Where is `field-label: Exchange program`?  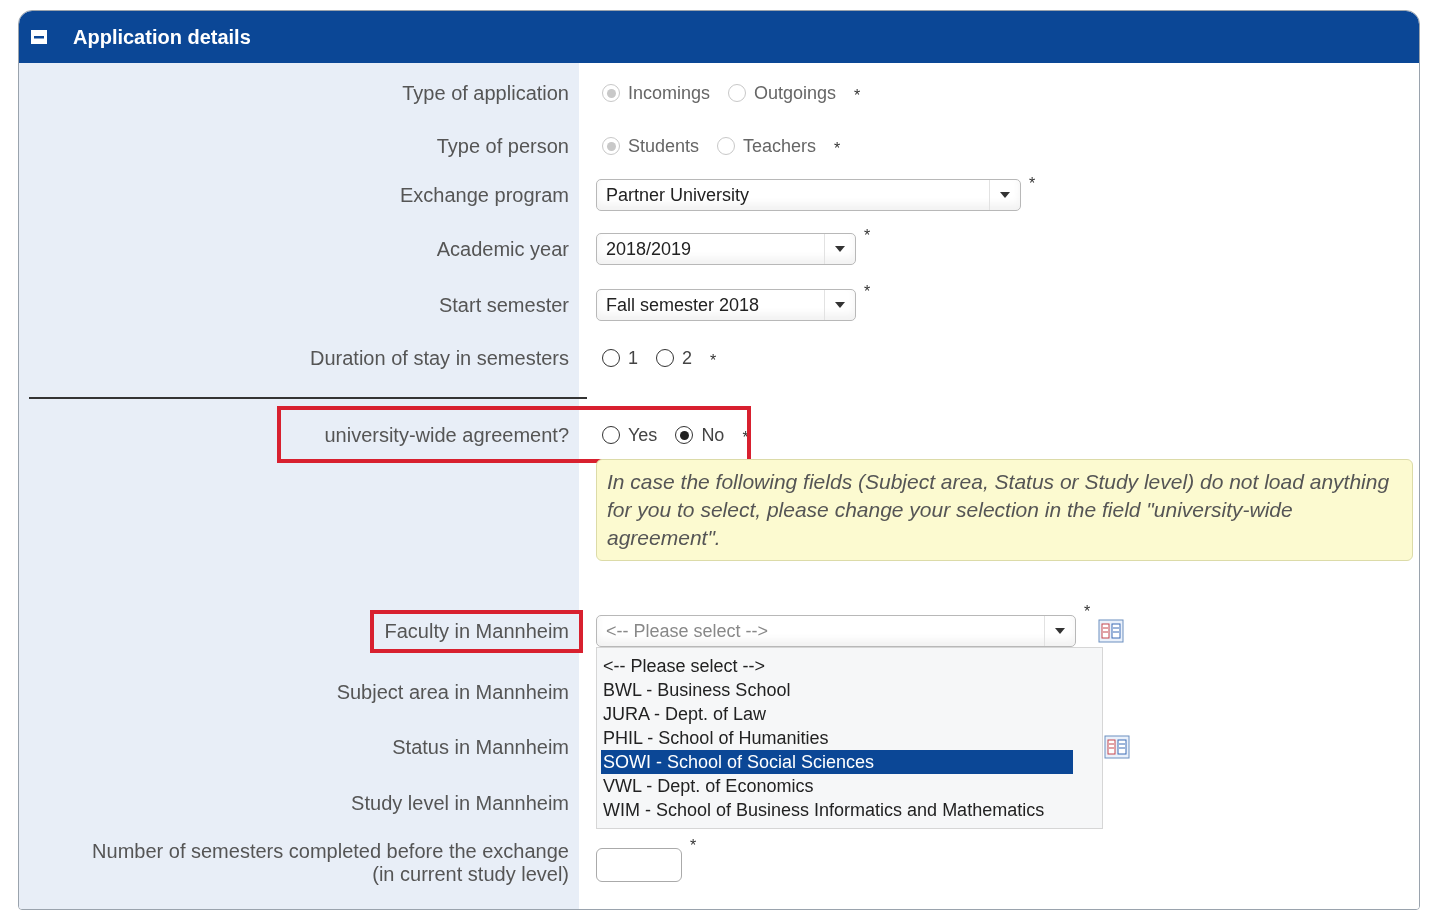
field-label: Exchange program is located at coordinates (484, 195).